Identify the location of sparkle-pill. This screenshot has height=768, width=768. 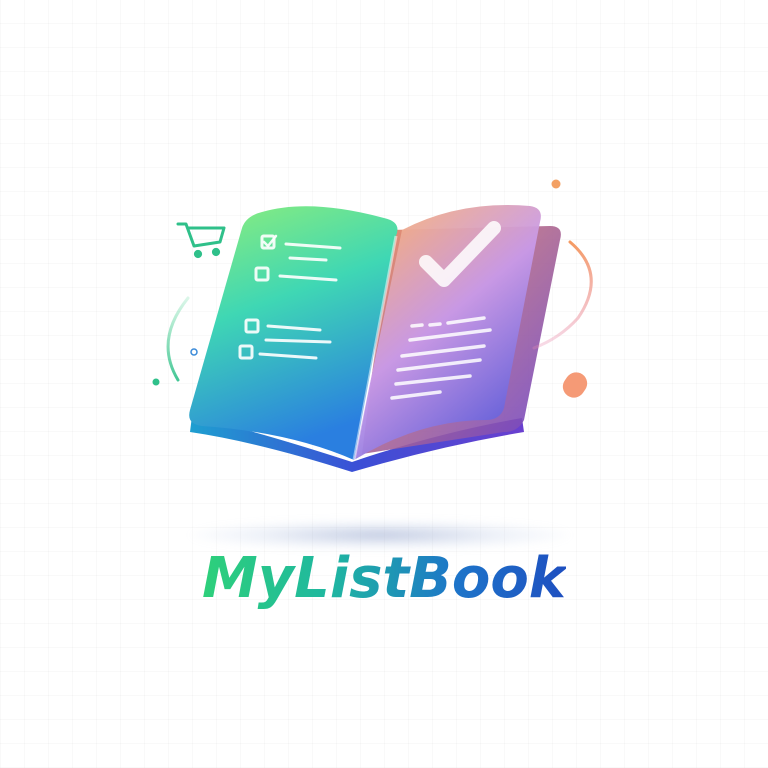
(575, 385).